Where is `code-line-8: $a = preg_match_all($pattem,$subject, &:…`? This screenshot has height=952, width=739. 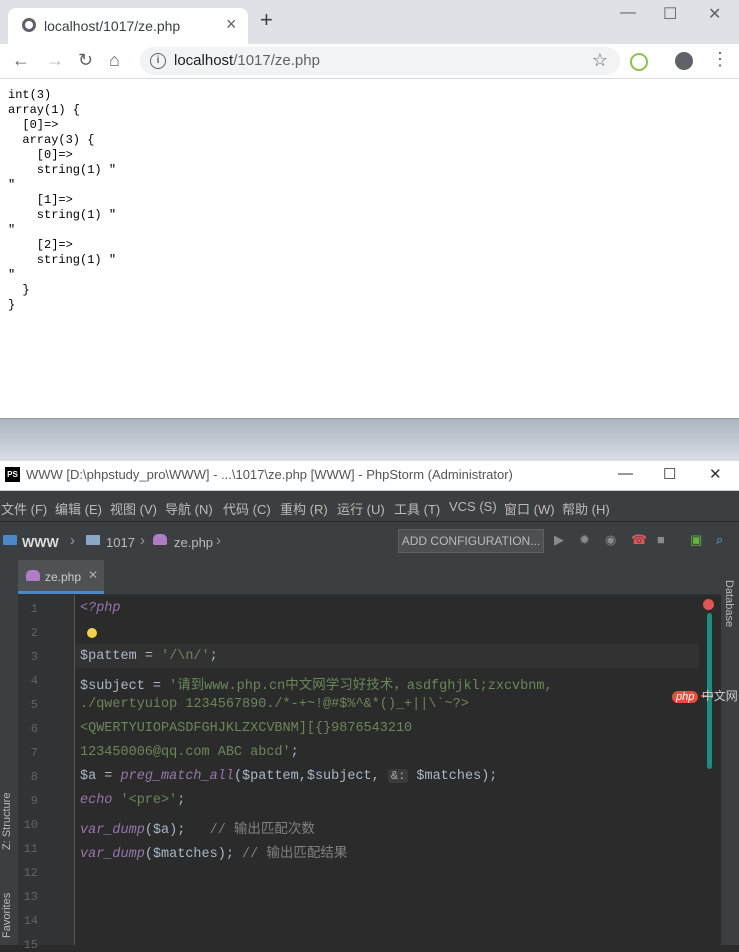
code-line-8: $a = preg_match_all($pattem,$subject, &:… is located at coordinates (288, 776).